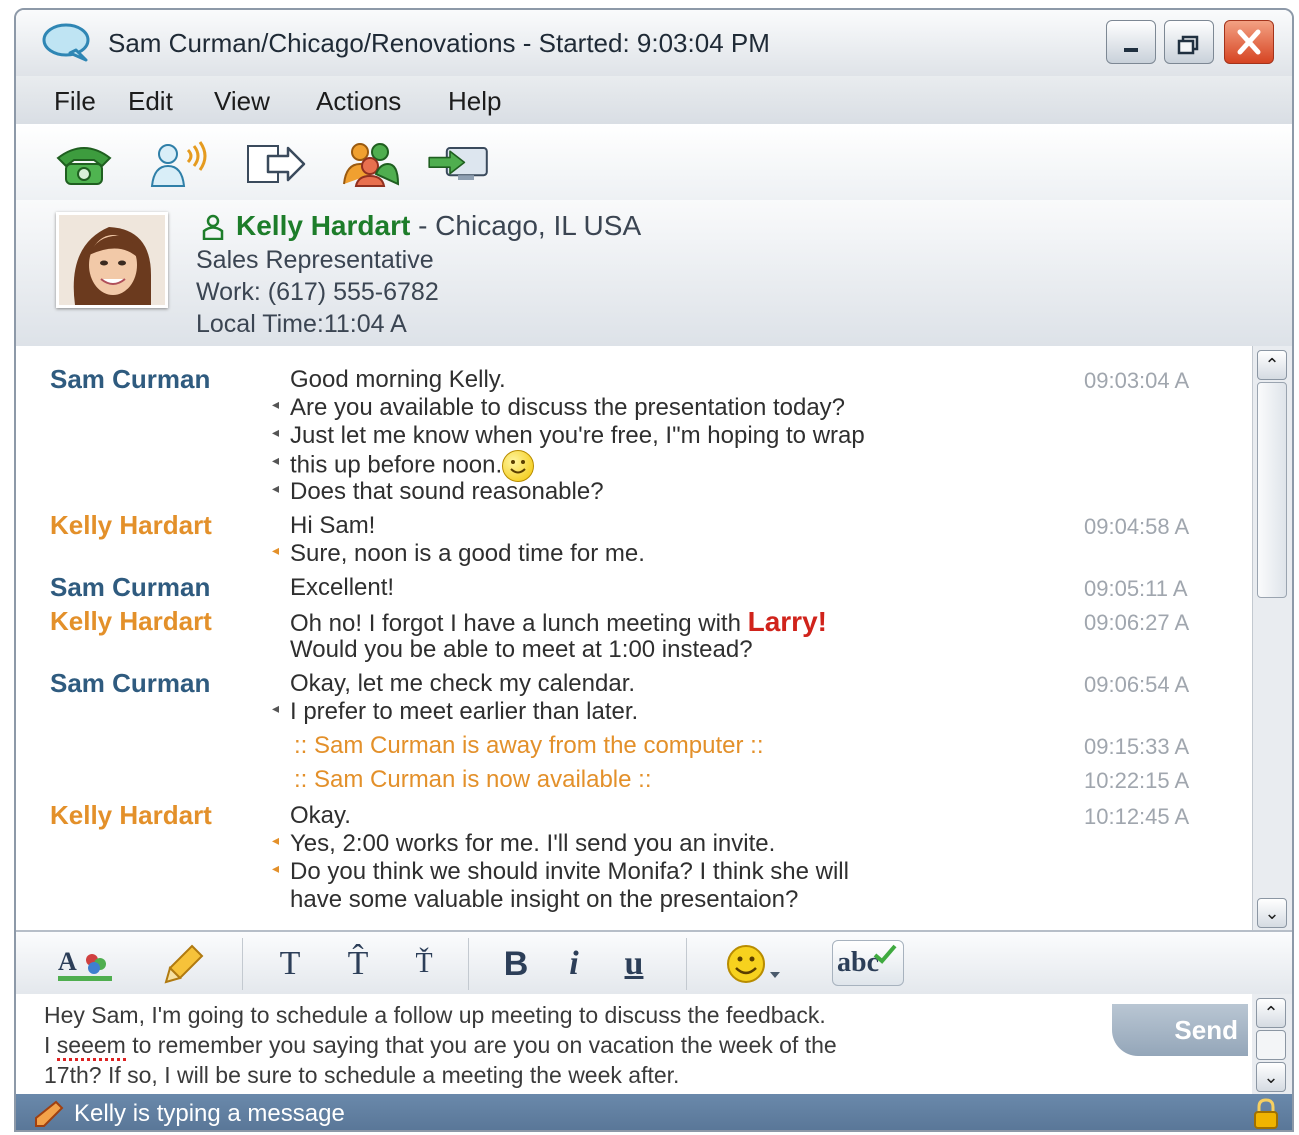 Image resolution: width=1299 pixels, height=1135 pixels. What do you see at coordinates (1272, 490) in the screenshot?
I see `scroll-thumb` at bounding box center [1272, 490].